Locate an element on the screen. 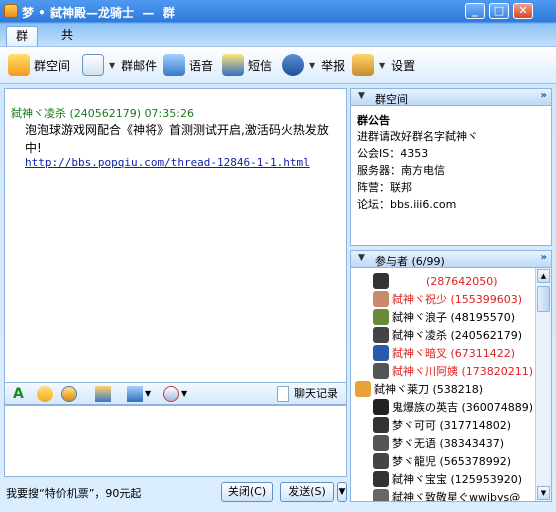  notice-title: 群公告 is located at coordinates (373, 120).